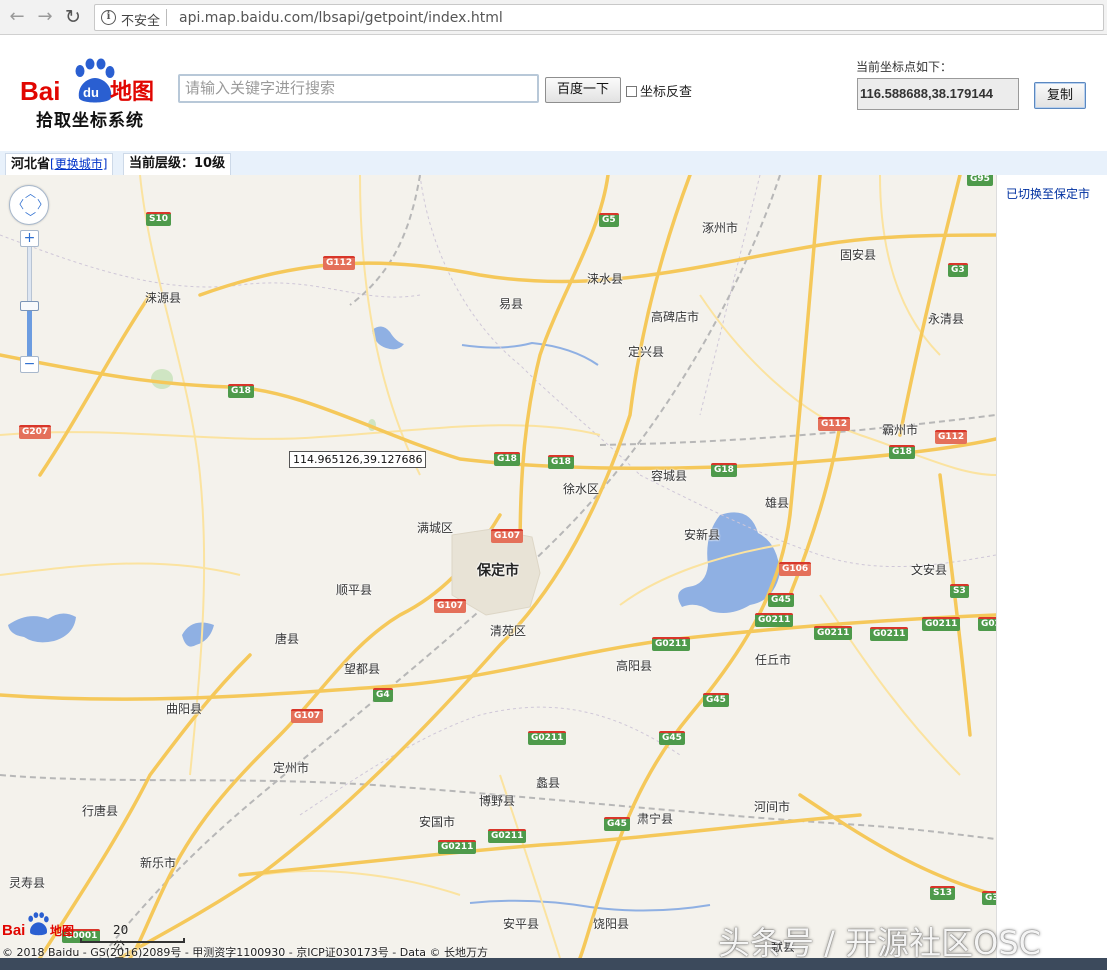 The image size is (1107, 970). What do you see at coordinates (437, 821) in the screenshot?
I see `place-label: 安国市` at bounding box center [437, 821].